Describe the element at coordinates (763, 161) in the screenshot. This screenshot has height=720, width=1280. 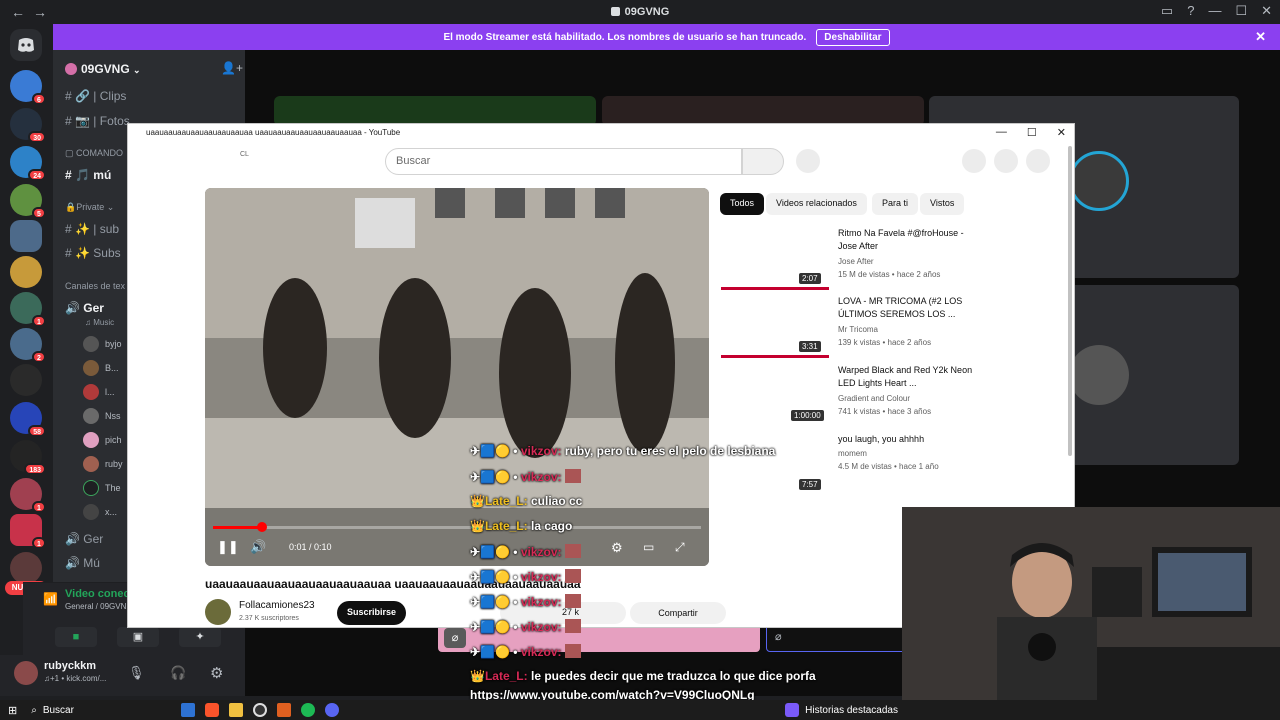
I see `search-button` at that location.